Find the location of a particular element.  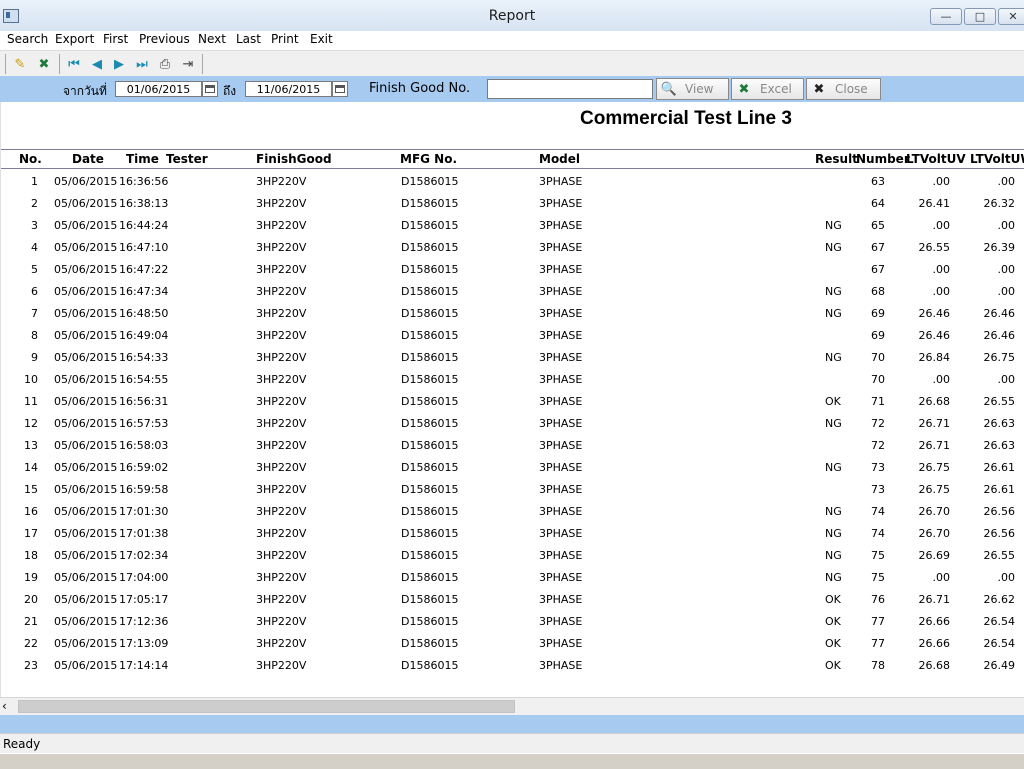

column-header-time: Time is located at coordinates (142, 159).